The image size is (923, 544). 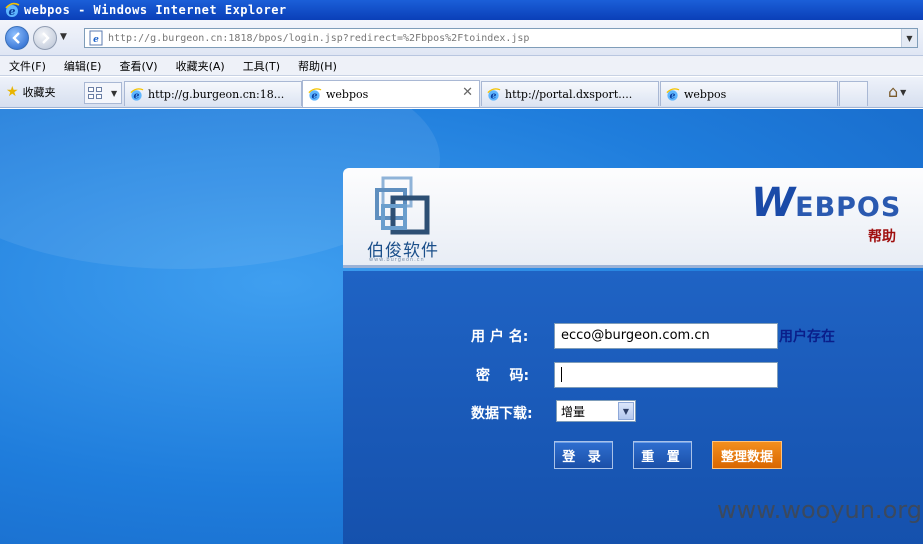 I want to click on home-icon: ⌂, so click(x=893, y=91).